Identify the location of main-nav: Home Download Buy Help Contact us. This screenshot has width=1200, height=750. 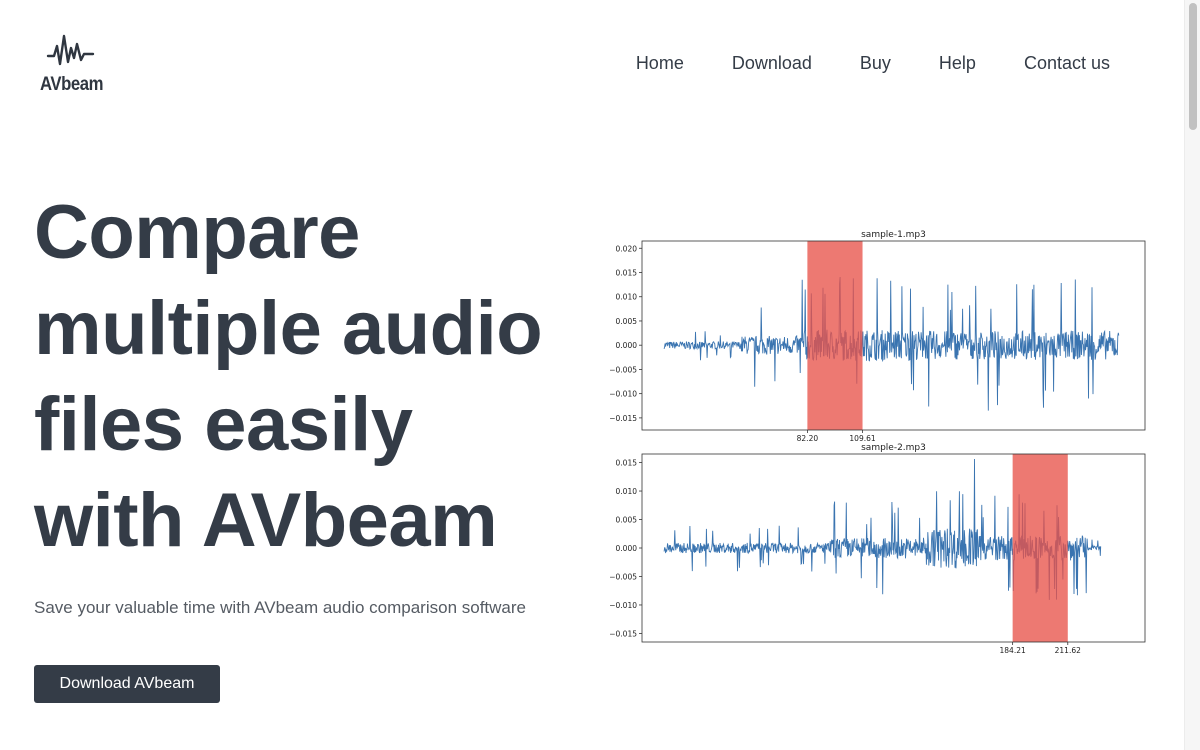
(873, 63).